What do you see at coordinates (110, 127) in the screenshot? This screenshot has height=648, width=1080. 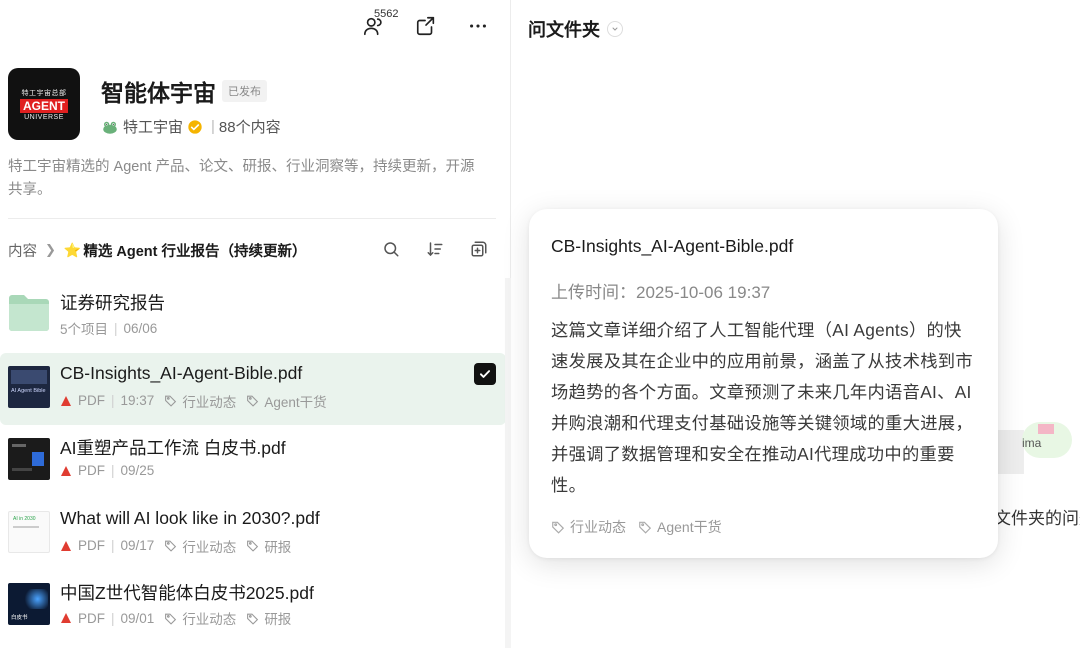 I see `owner-avatar-icon` at bounding box center [110, 127].